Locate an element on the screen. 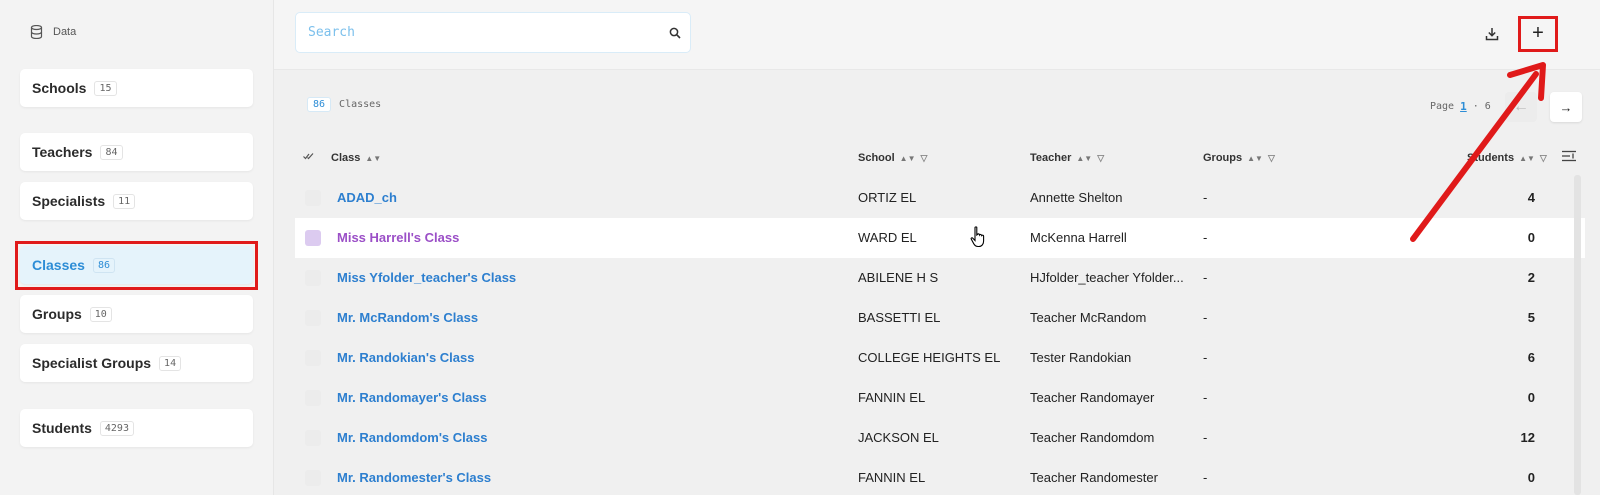 The width and height of the screenshot is (1600, 495). teacher-cell: Teacher Randomester is located at coordinates (1094, 477).